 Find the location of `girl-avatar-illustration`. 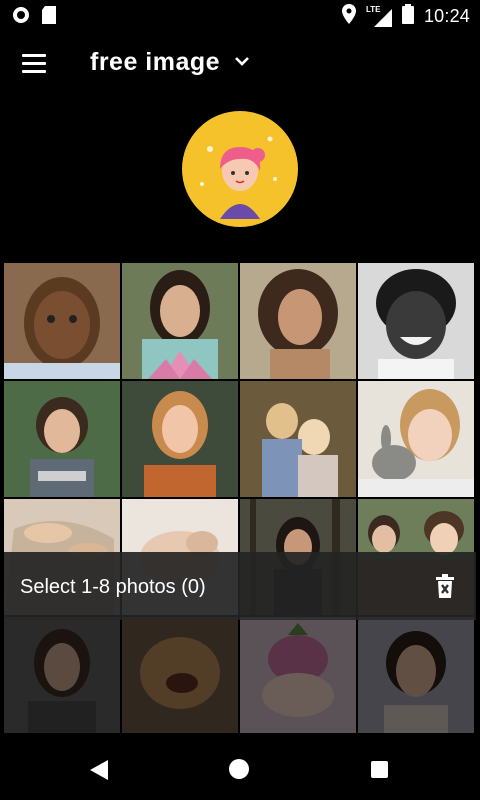

girl-avatar-illustration is located at coordinates (240, 169).